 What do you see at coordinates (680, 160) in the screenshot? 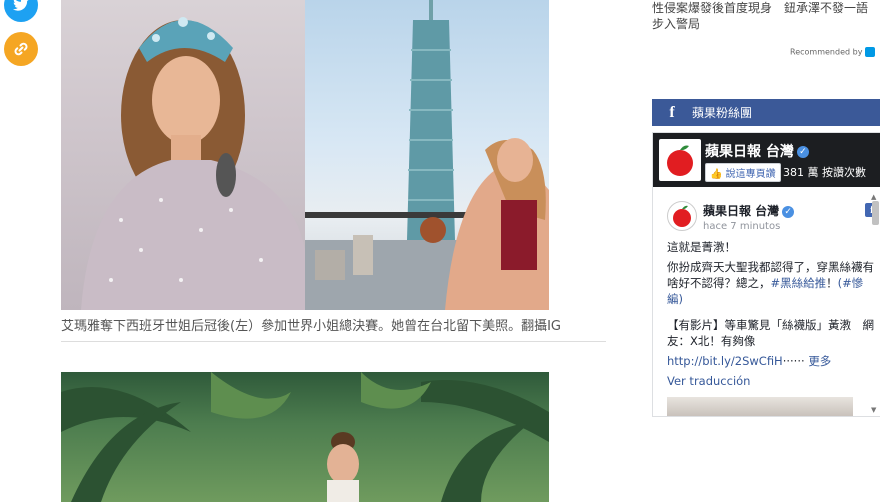
I see `apple-daily-logo` at bounding box center [680, 160].